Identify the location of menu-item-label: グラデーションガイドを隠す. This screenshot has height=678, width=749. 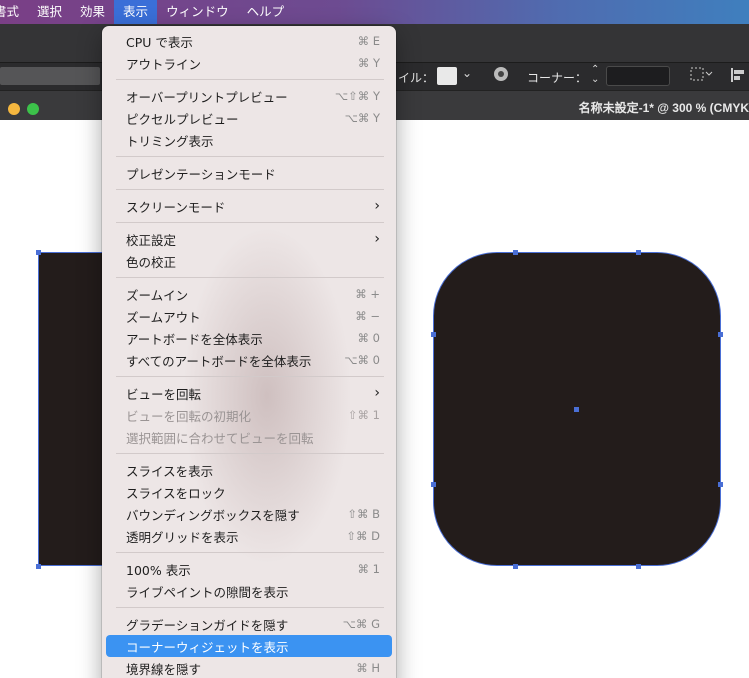
(207, 625).